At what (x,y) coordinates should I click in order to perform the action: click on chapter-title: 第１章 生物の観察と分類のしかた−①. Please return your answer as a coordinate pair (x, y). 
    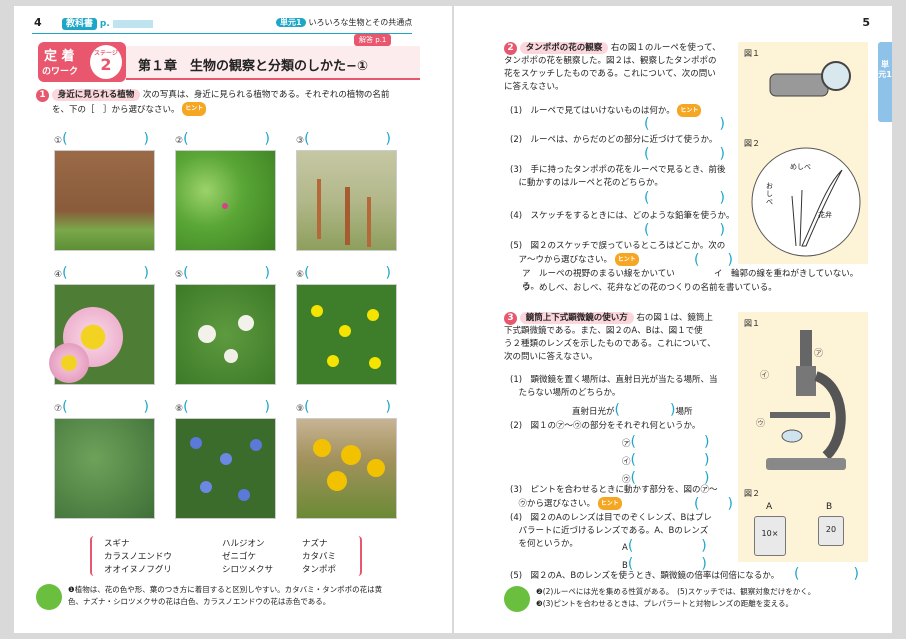
    Looking at the image, I should click on (253, 66).